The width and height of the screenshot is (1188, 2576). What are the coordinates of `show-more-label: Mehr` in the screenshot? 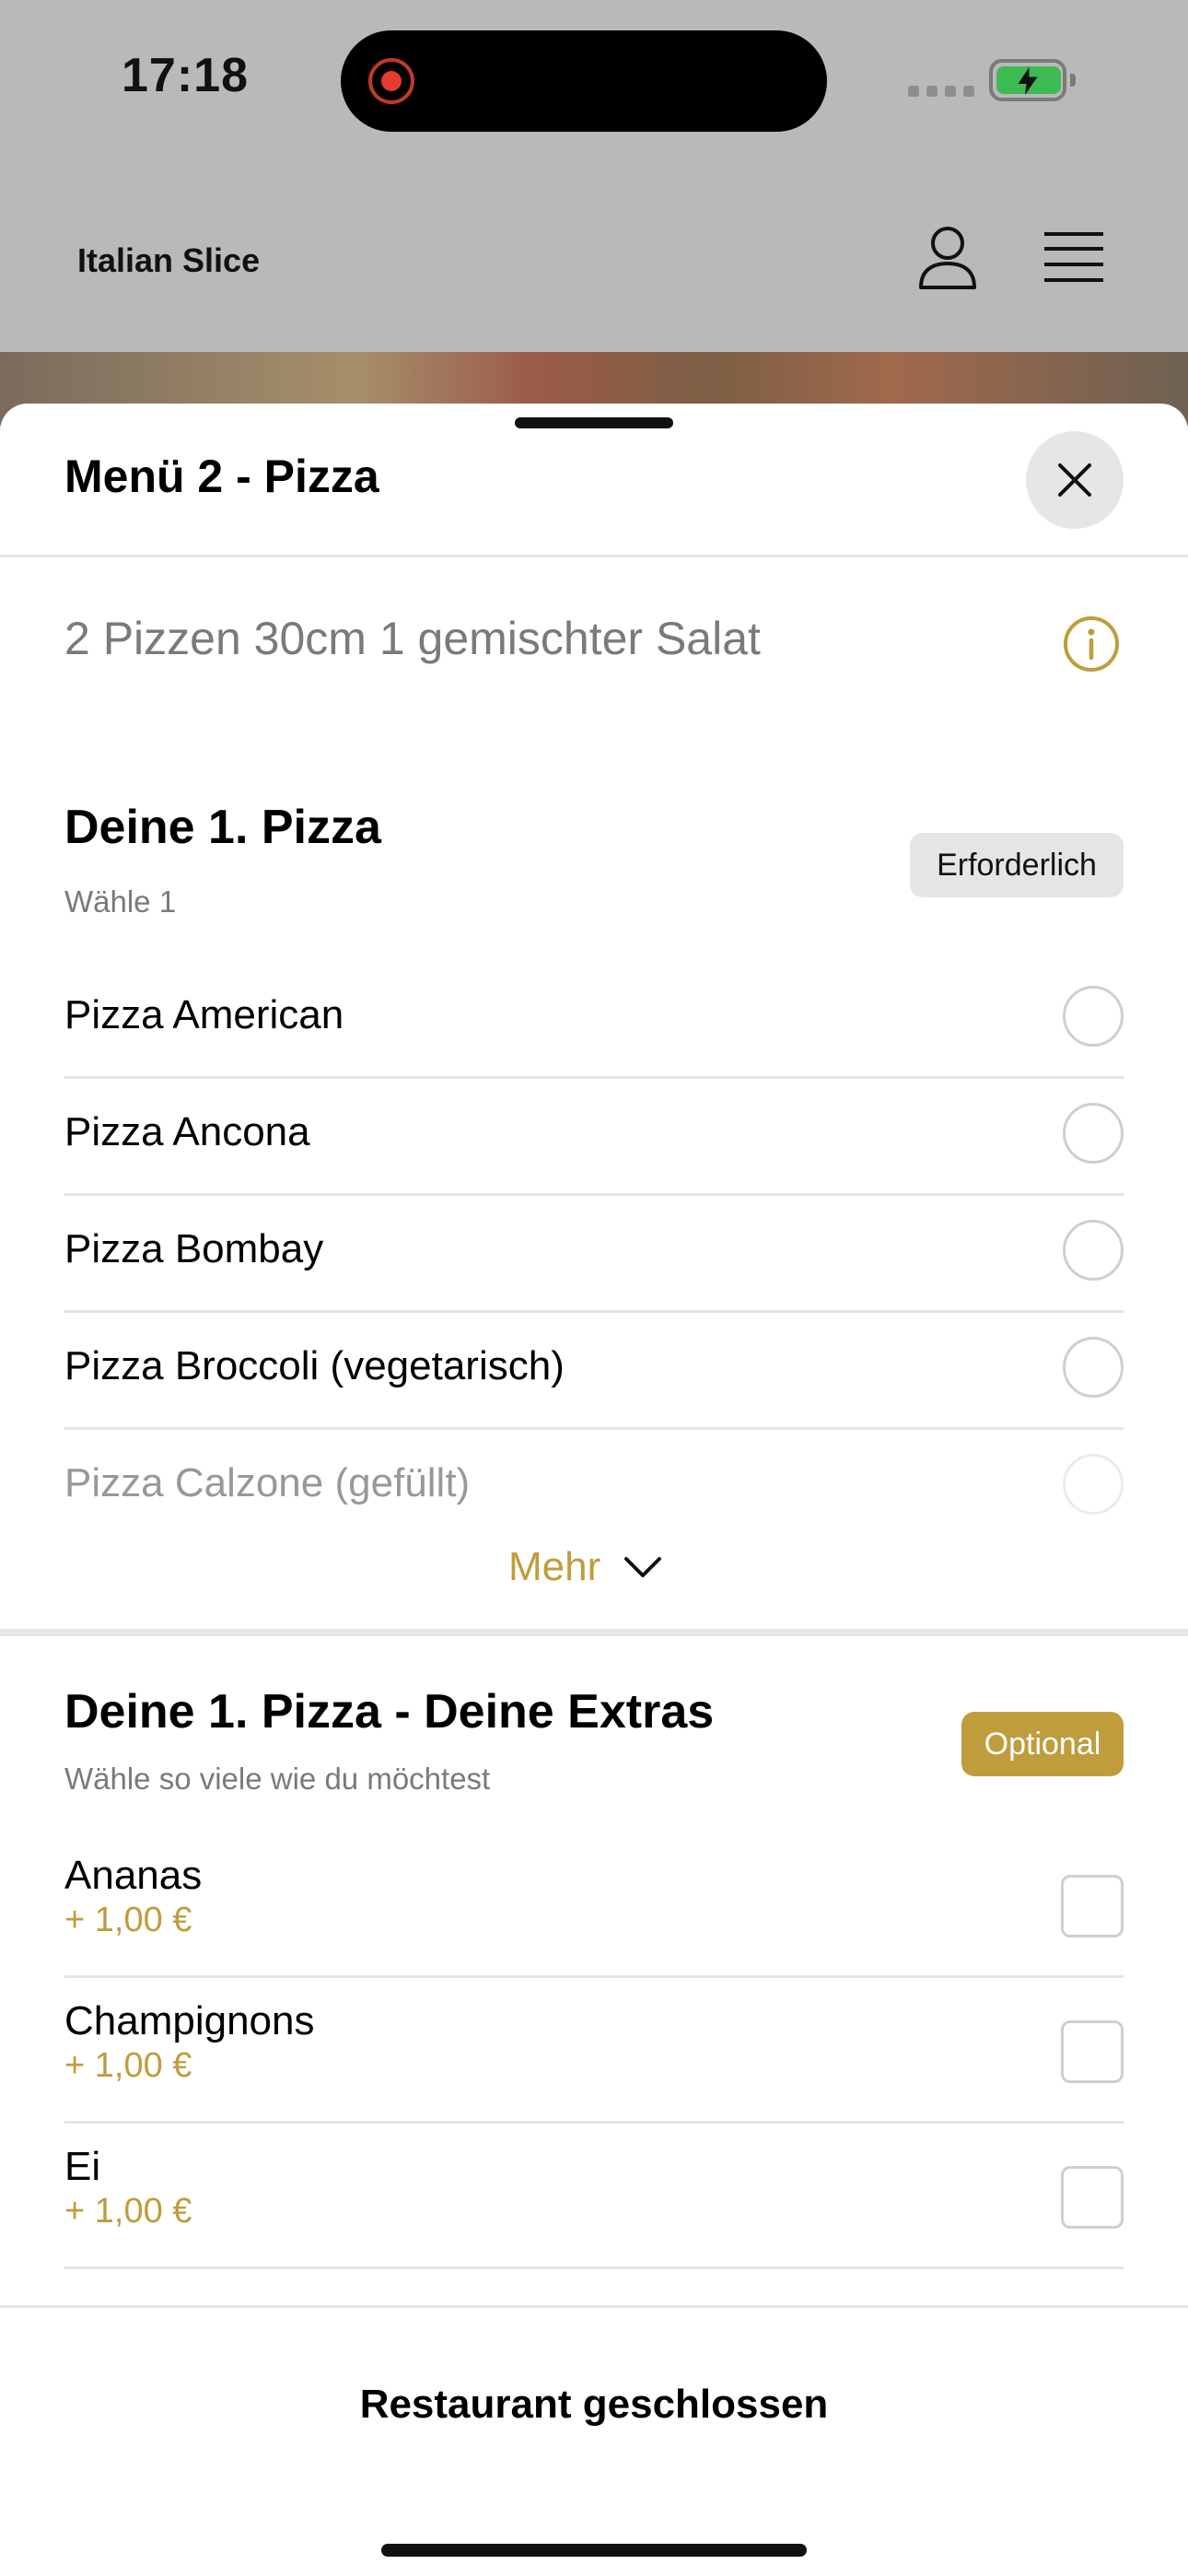 It's located at (555, 1566).